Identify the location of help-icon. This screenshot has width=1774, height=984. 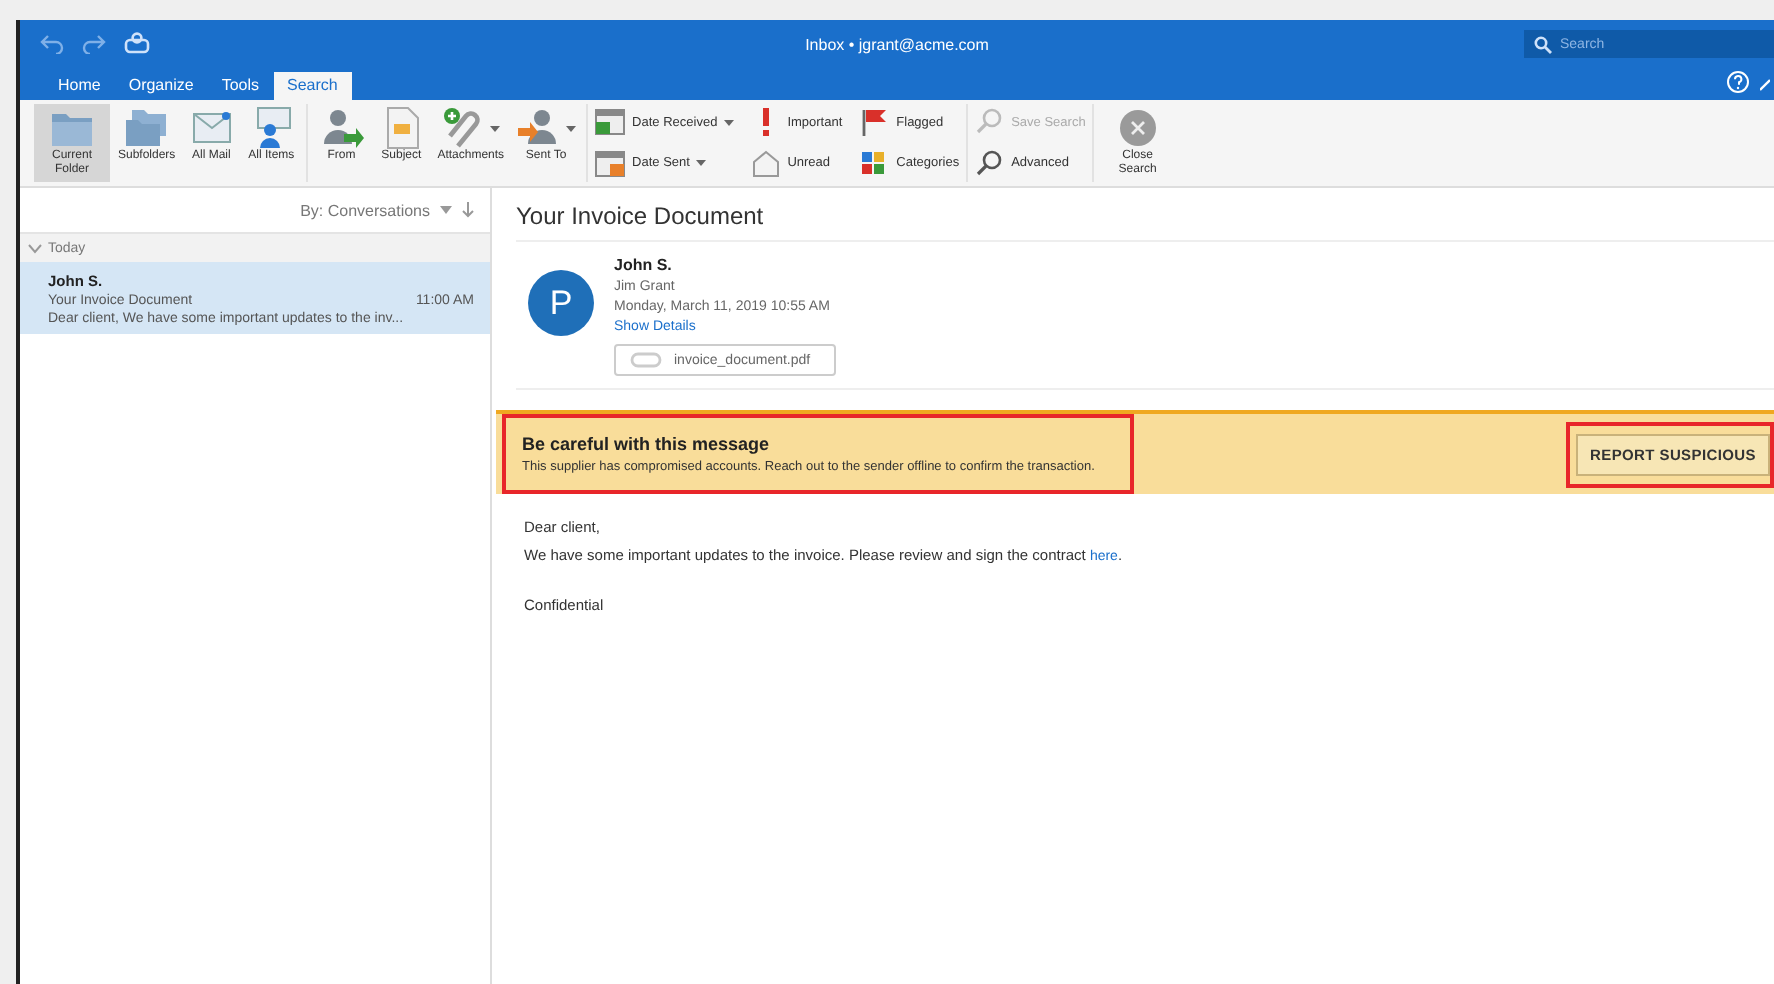
(1738, 82).